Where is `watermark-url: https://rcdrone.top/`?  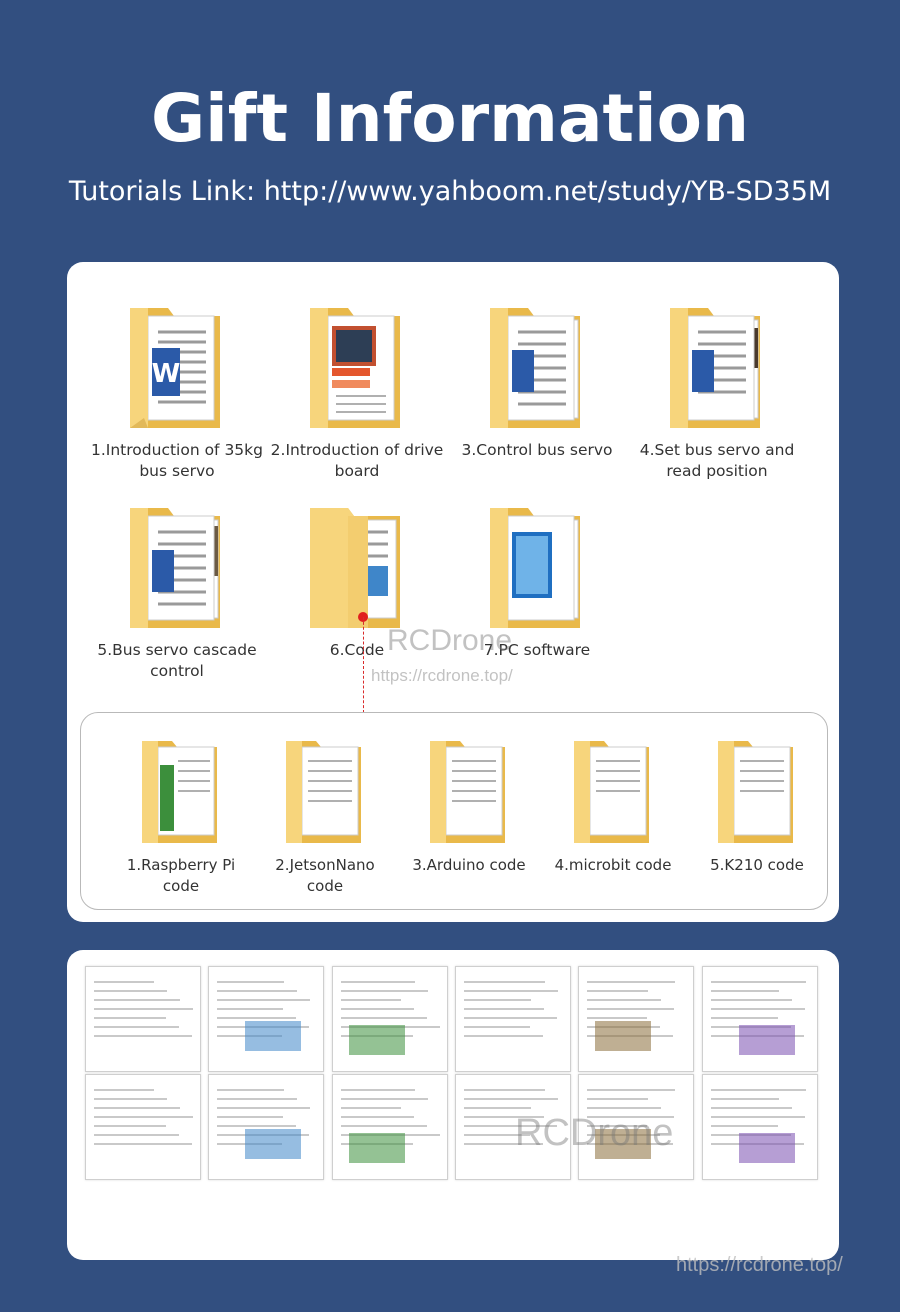 watermark-url: https://rcdrone.top/ is located at coordinates (442, 675).